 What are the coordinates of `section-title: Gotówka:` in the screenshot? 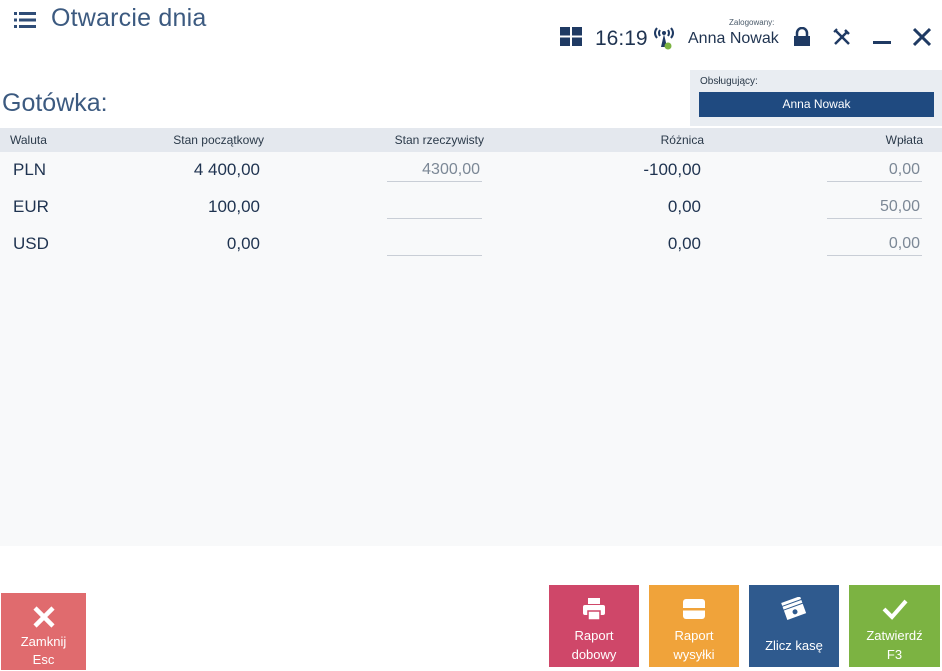 It's located at (55, 103).